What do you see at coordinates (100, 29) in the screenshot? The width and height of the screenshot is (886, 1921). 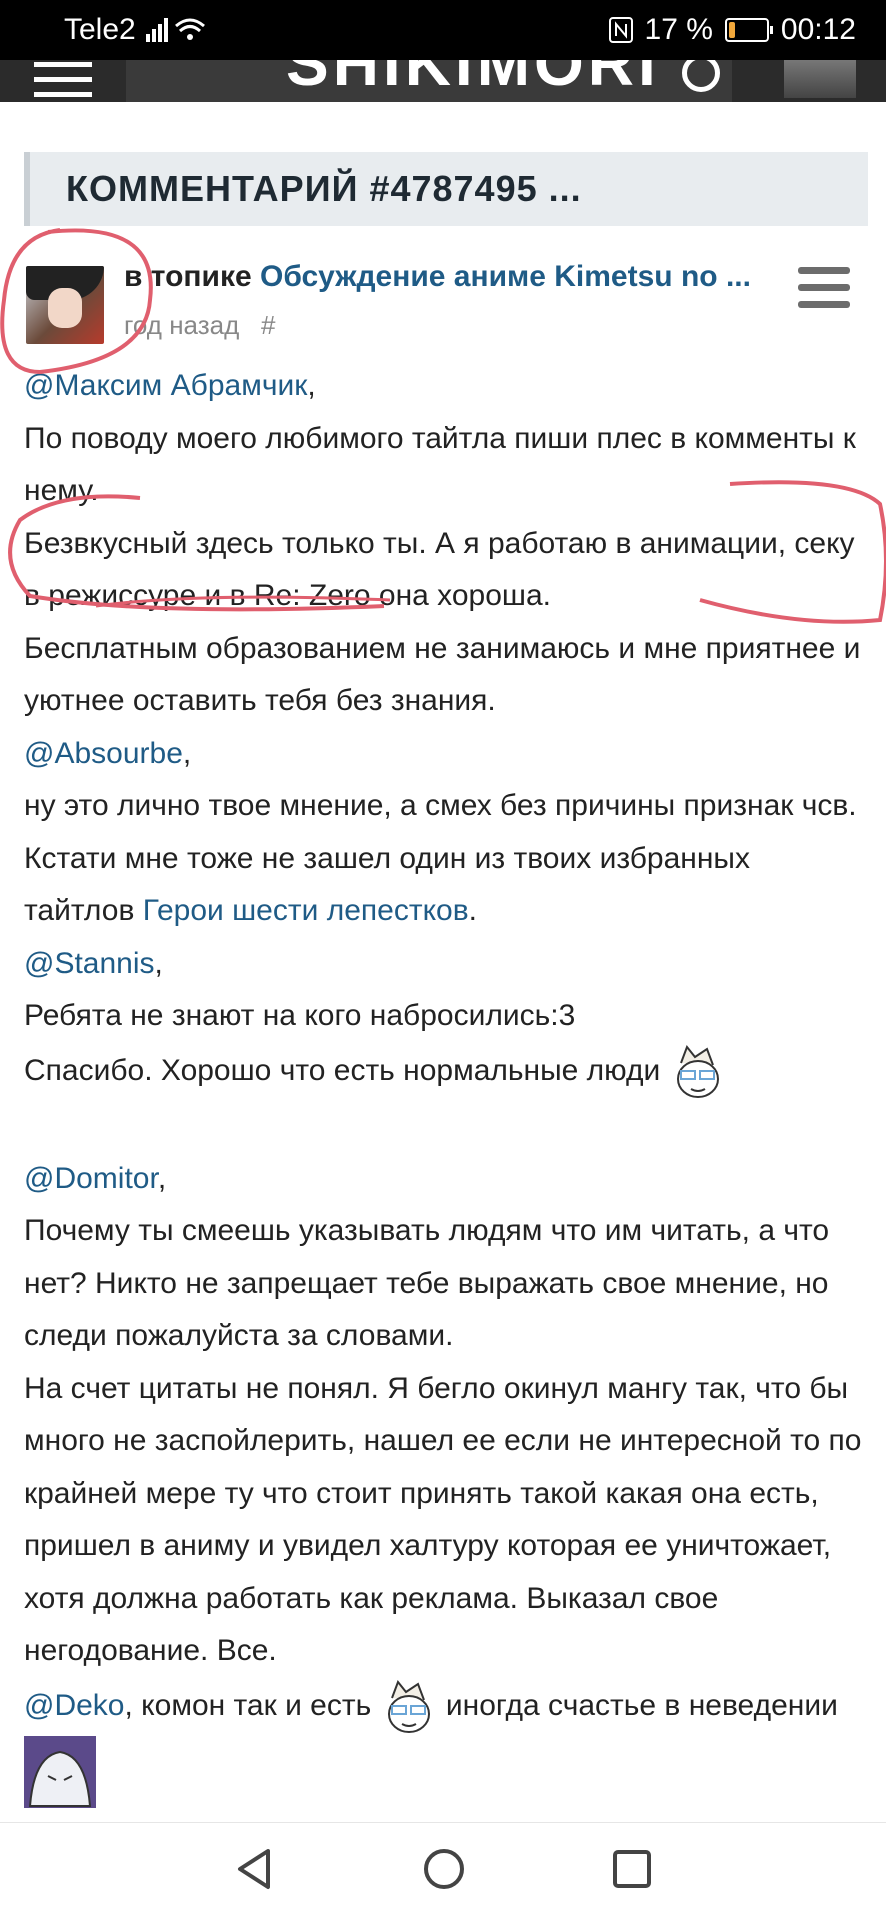 I see `carrier-label: Tele2` at bounding box center [100, 29].